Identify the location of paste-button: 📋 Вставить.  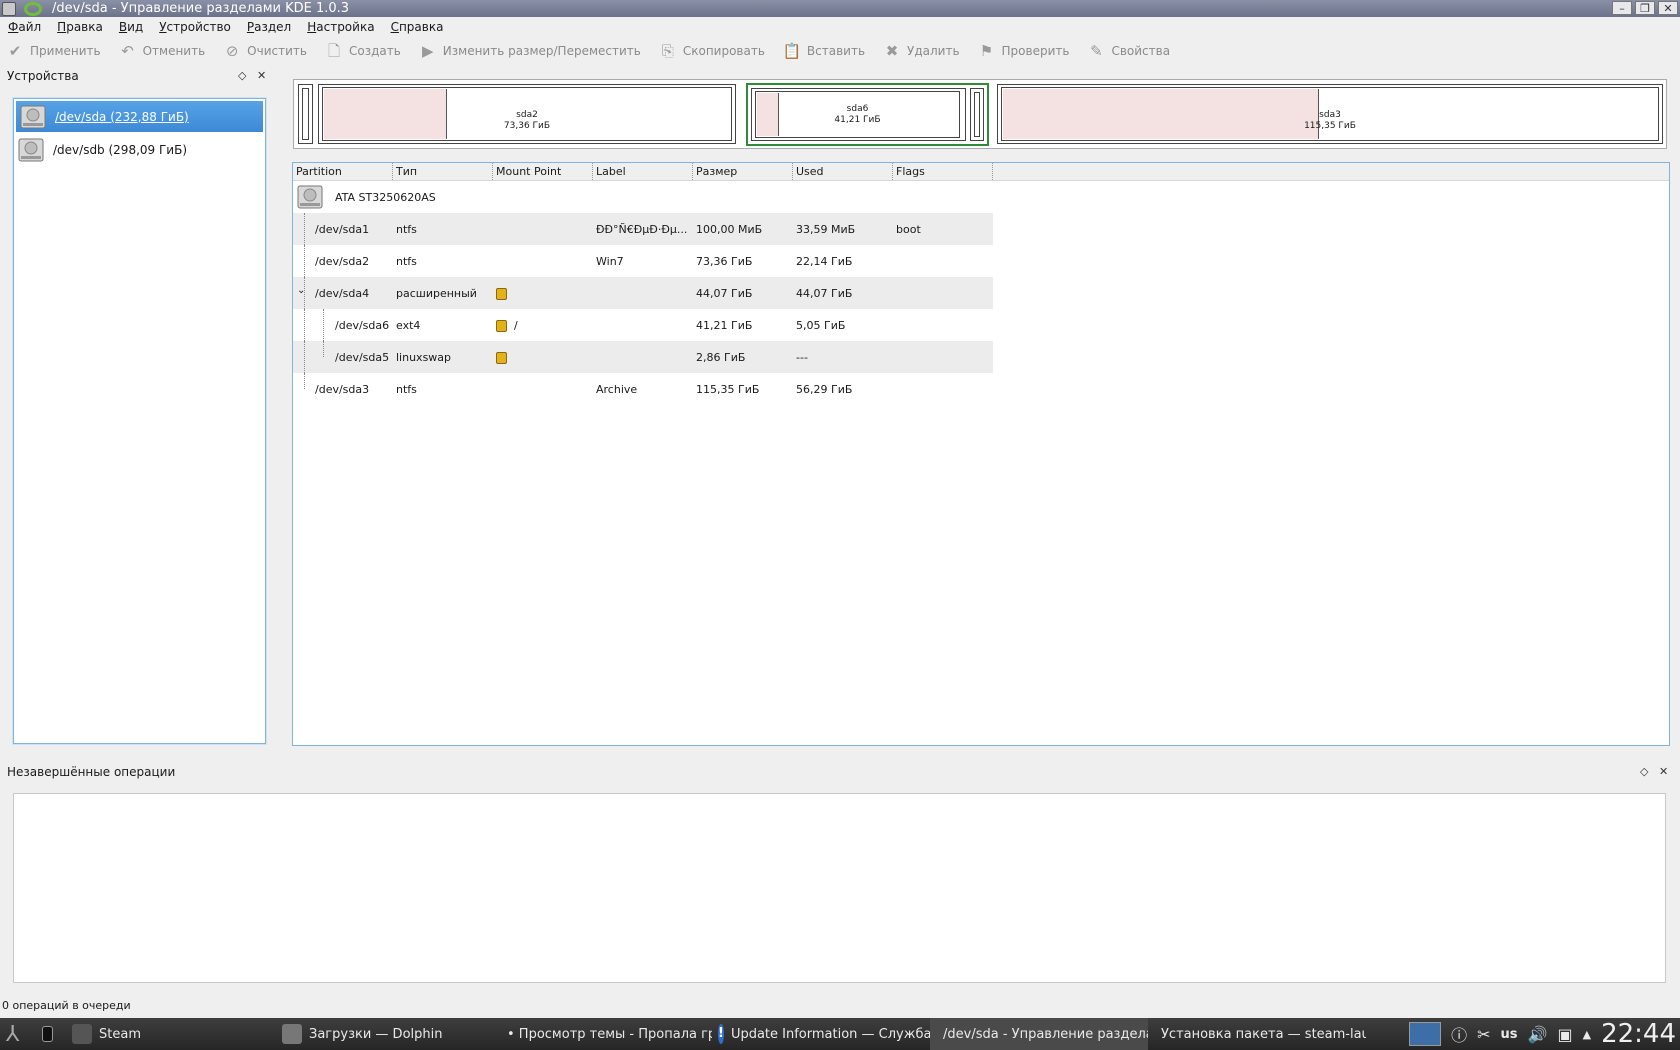
(824, 51).